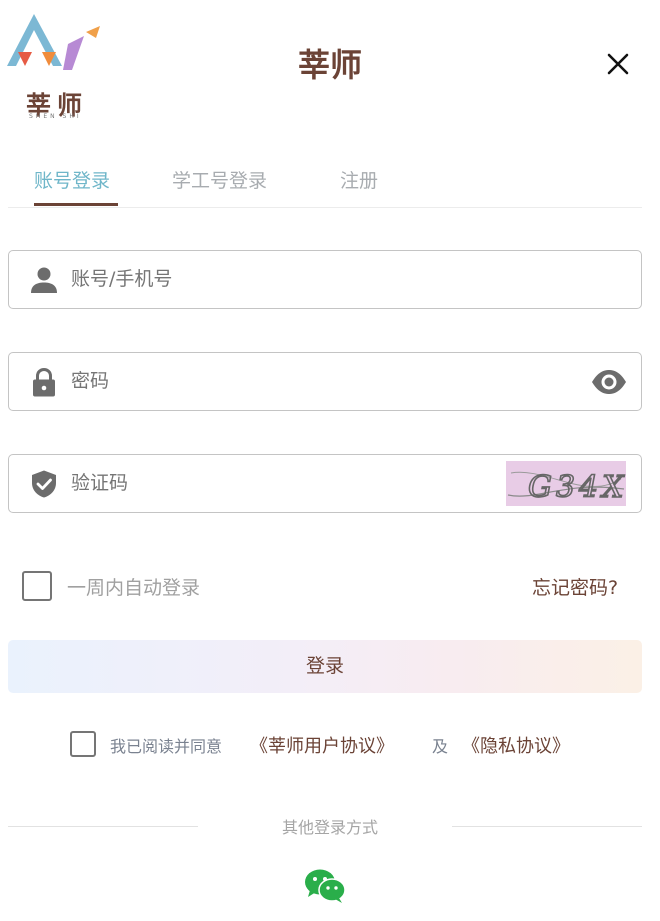  I want to click on tab-account-login: 账号登录, so click(72, 179).